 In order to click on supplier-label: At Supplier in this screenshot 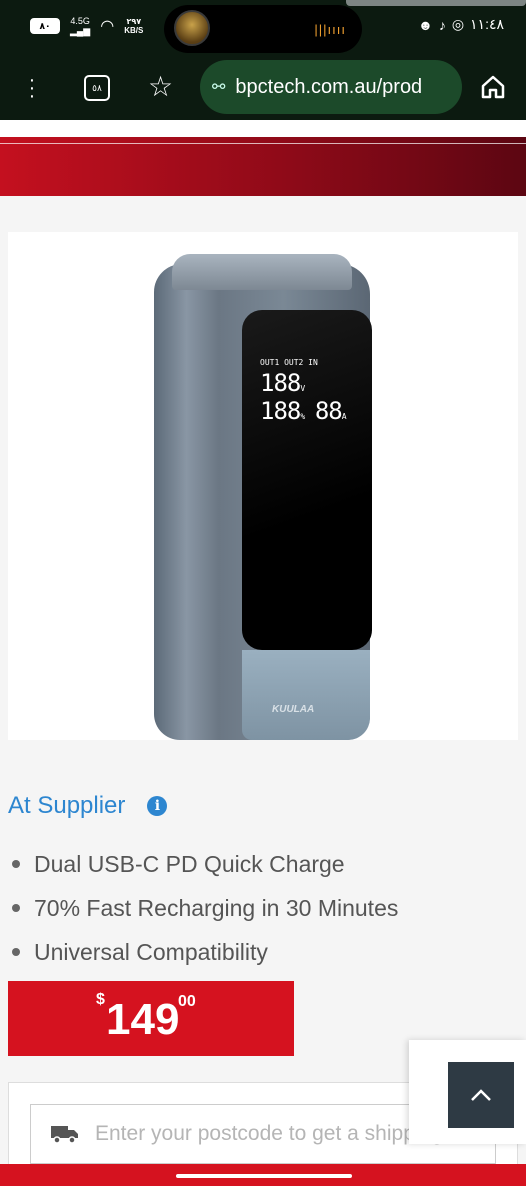, I will do `click(67, 805)`.